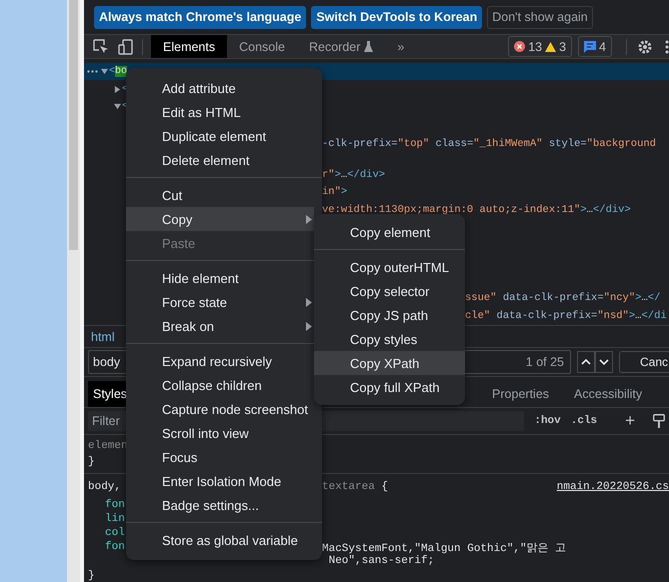 This screenshot has width=669, height=582. I want to click on warning-count: 3, so click(562, 47).